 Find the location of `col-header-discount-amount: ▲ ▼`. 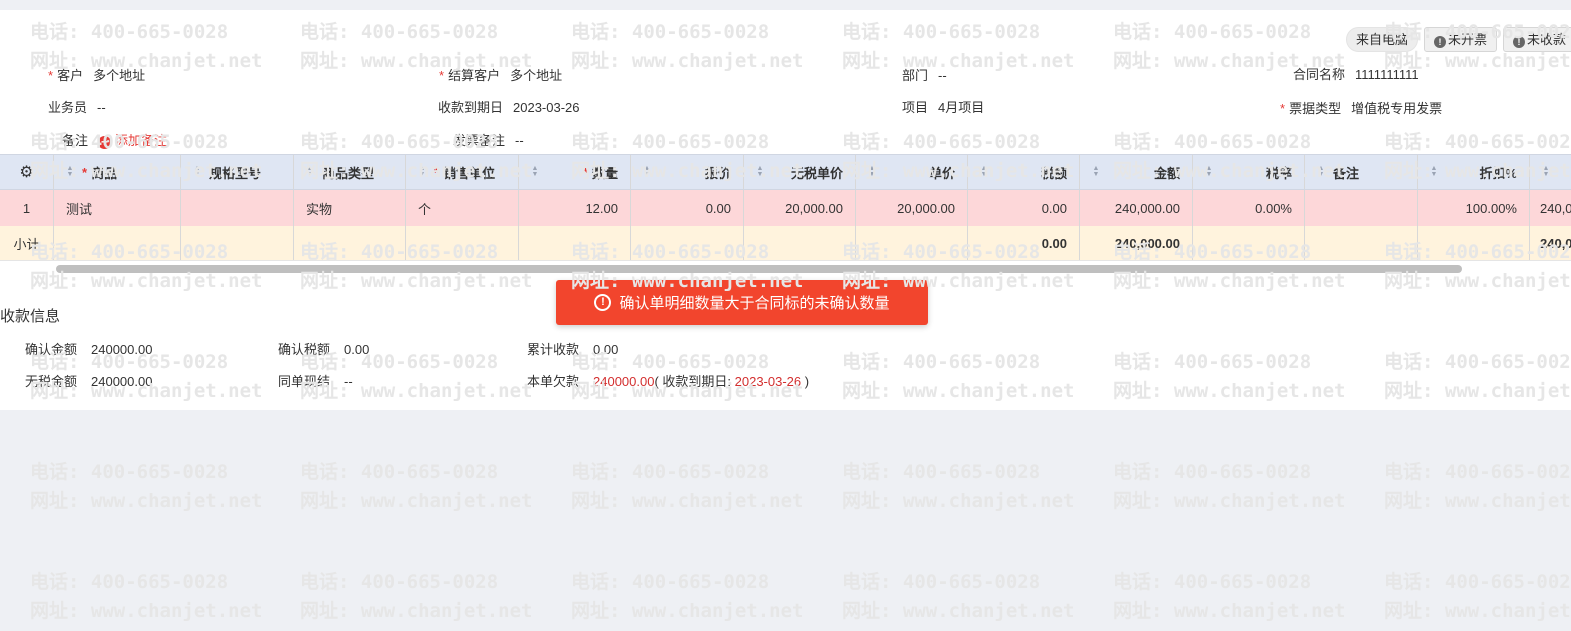

col-header-discount-amount: ▲ ▼ is located at coordinates (1550, 172).